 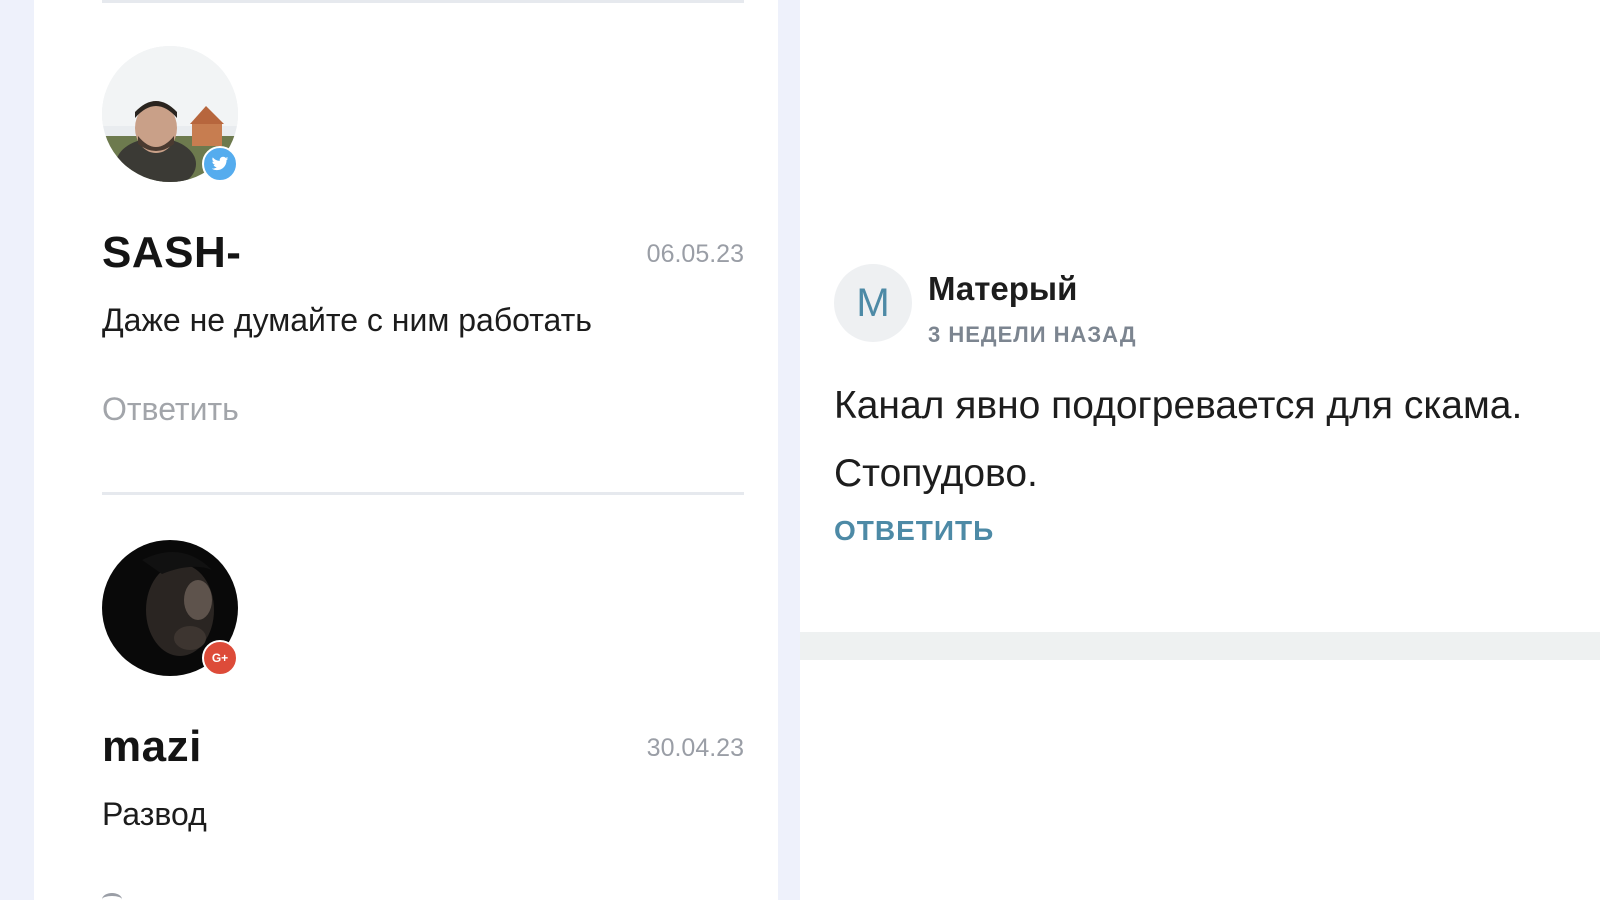 What do you see at coordinates (423, 686) in the screenshot?
I see `comment-item: G+ mazi 30.04.23 Развод` at bounding box center [423, 686].